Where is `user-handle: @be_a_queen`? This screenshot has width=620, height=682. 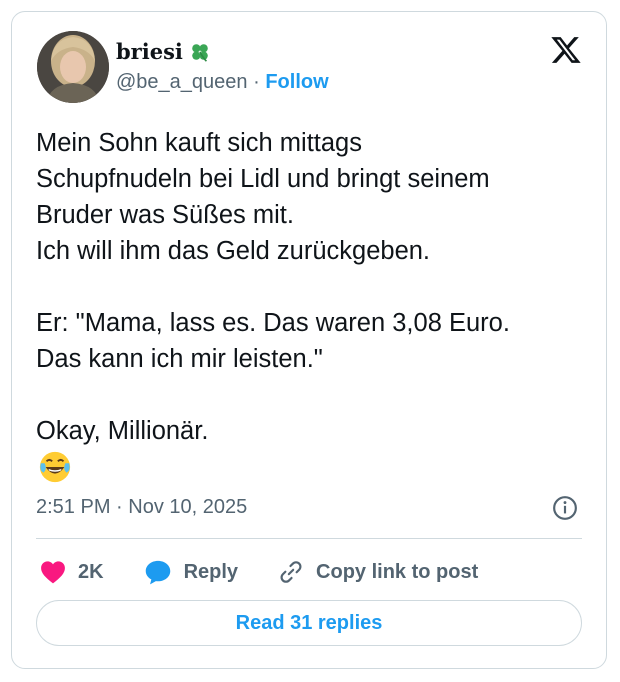
user-handle: @be_a_queen is located at coordinates (182, 82).